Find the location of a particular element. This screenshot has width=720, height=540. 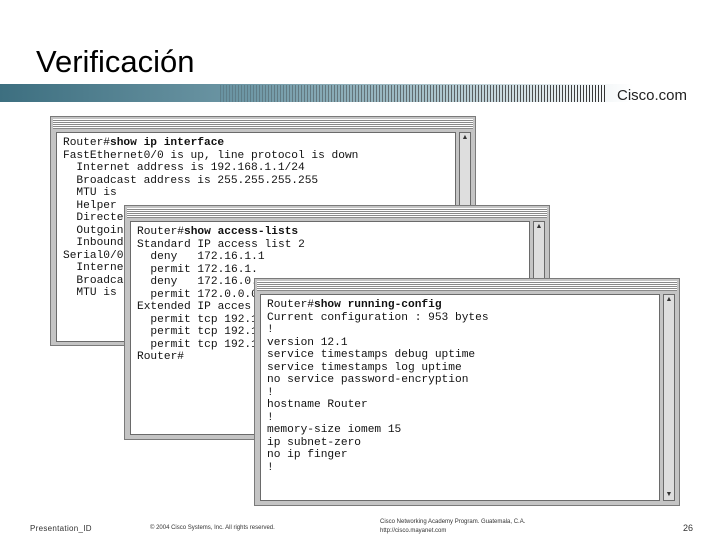

output-line: Broadcast address is 255.255.255.255 is located at coordinates (191, 180).